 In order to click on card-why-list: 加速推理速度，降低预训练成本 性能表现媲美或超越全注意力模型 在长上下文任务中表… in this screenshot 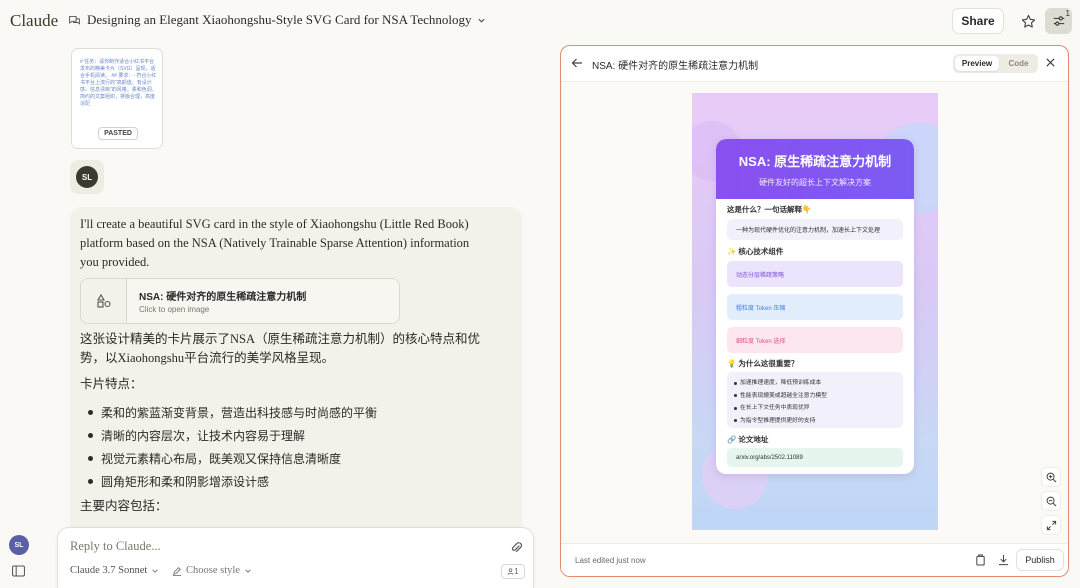, I will do `click(815, 400)`.